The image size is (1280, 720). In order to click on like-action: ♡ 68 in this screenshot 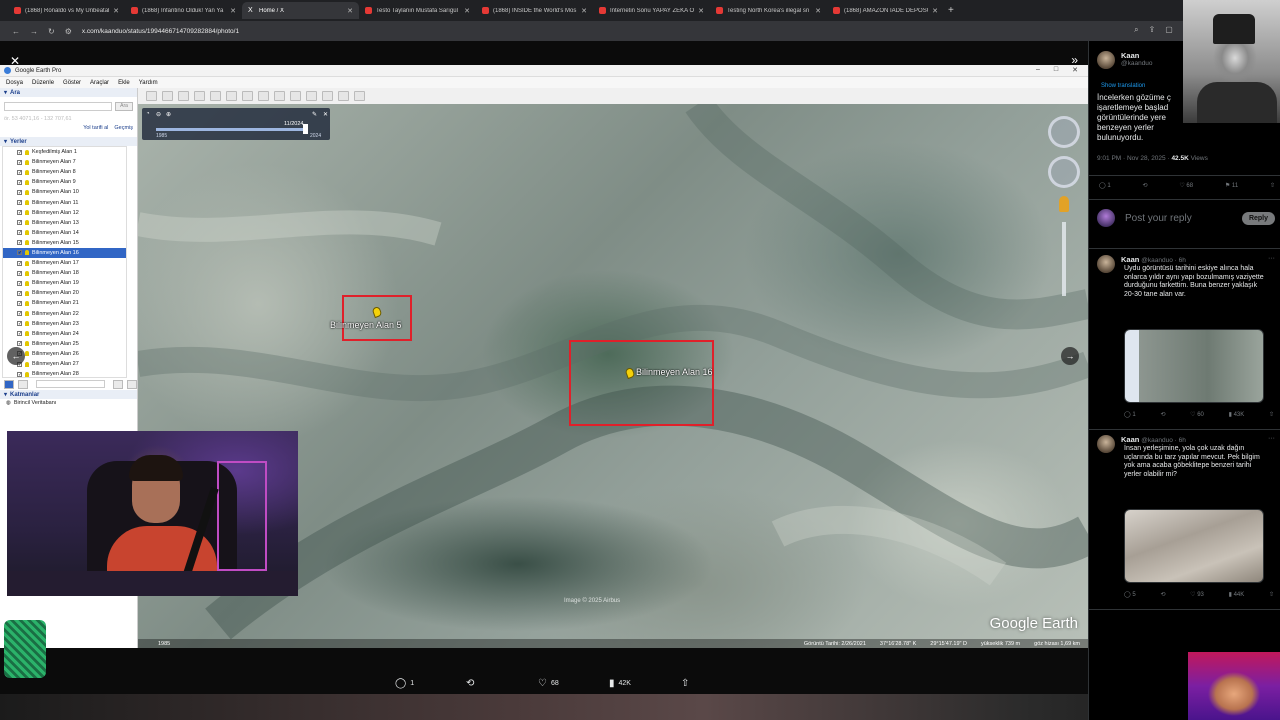, I will do `click(548, 683)`.